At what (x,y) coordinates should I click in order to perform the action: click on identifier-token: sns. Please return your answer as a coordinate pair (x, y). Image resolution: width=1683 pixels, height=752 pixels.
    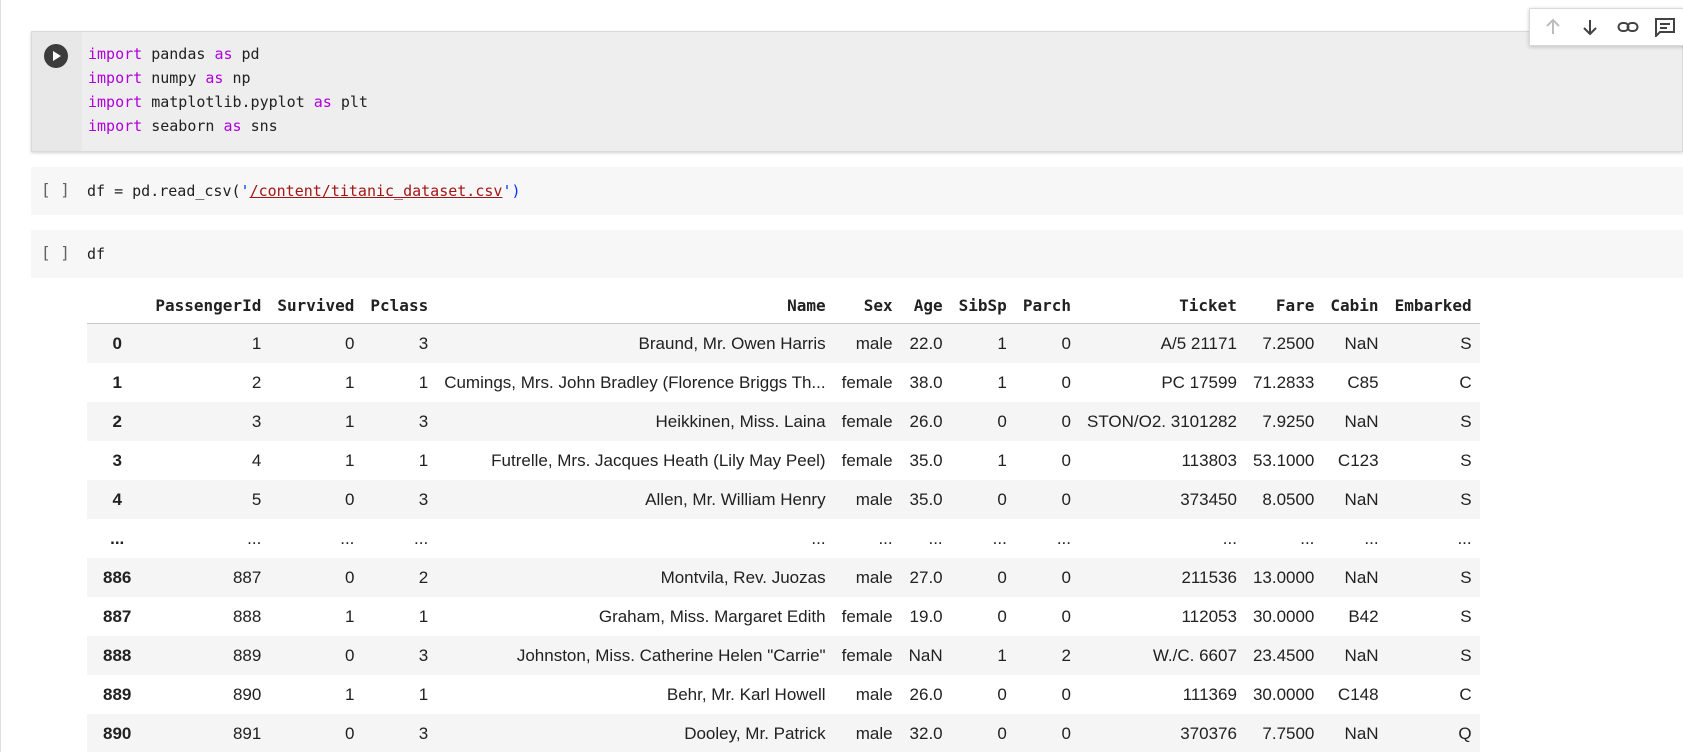
    Looking at the image, I should click on (264, 126).